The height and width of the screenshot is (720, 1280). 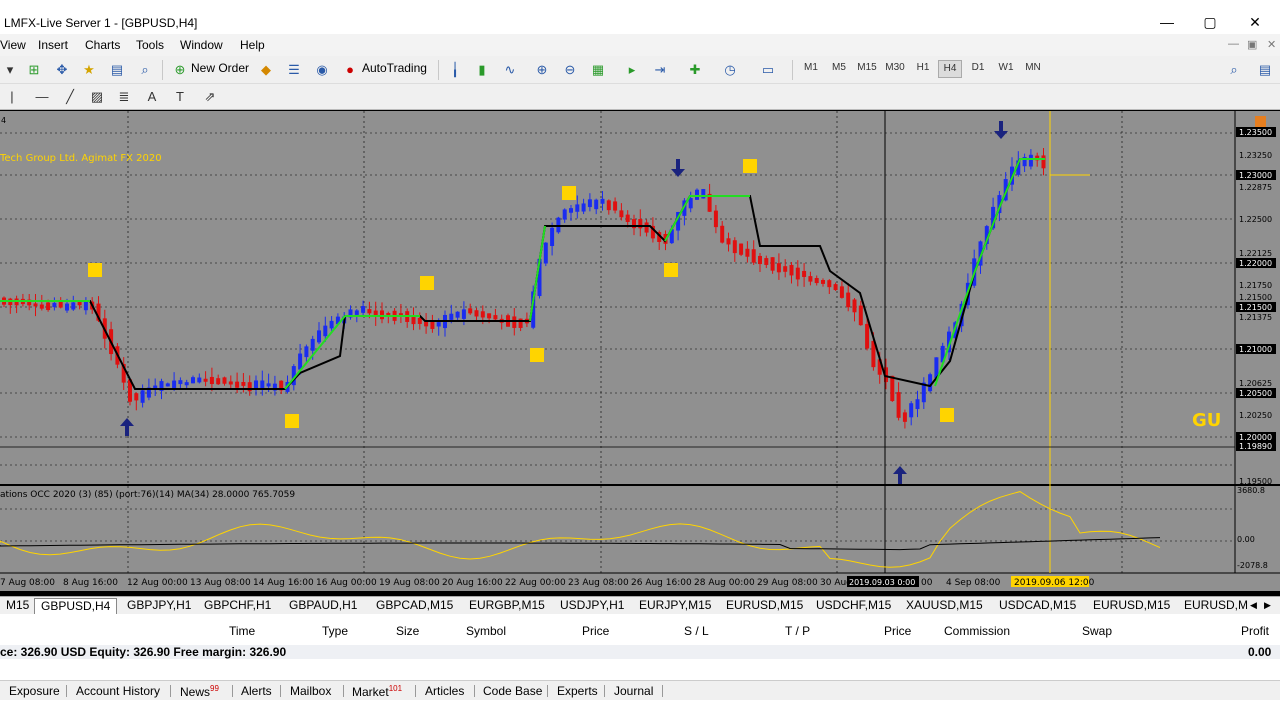 I want to click on tab-eurusd-m15-2: EURUSD,M15, so click(x=1131, y=606).